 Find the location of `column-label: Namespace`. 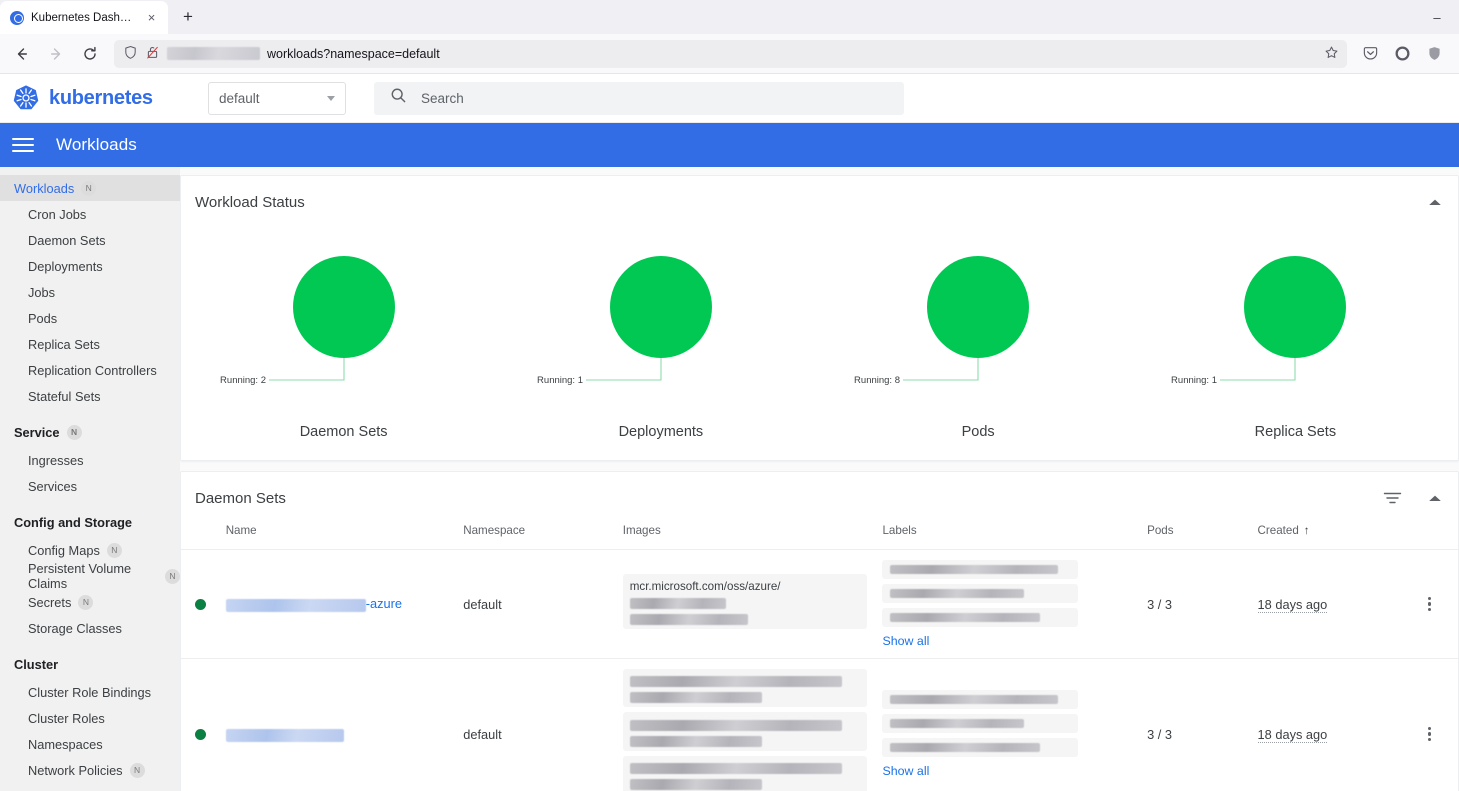

column-label: Namespace is located at coordinates (494, 530).